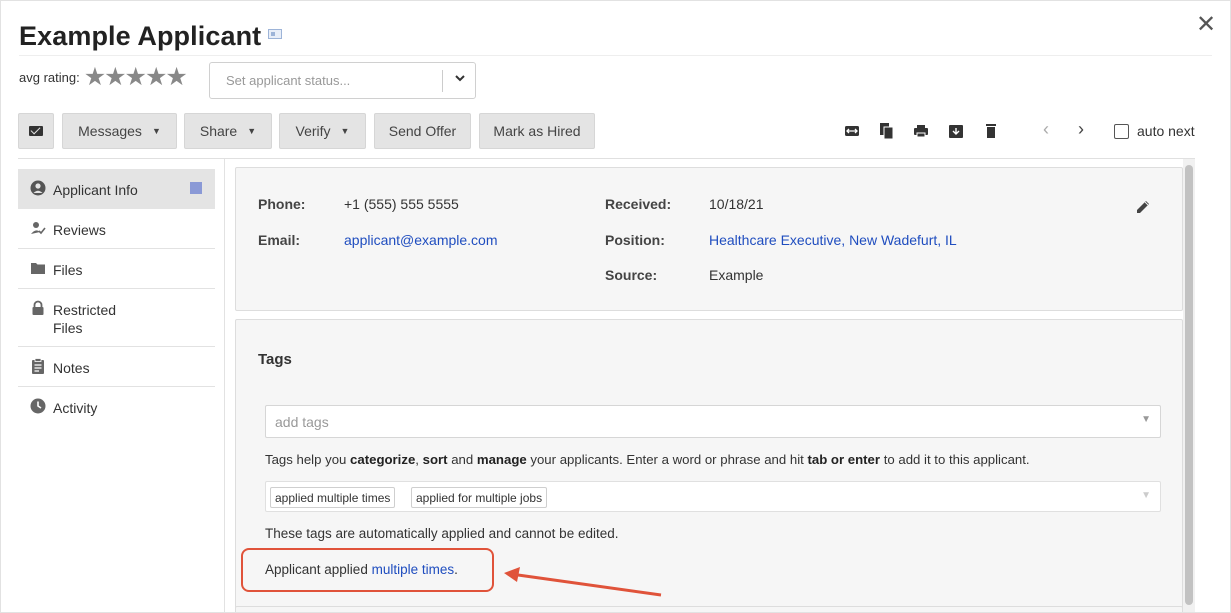  What do you see at coordinates (75, 408) in the screenshot?
I see `sidebar-item-label: Activity` at bounding box center [75, 408].